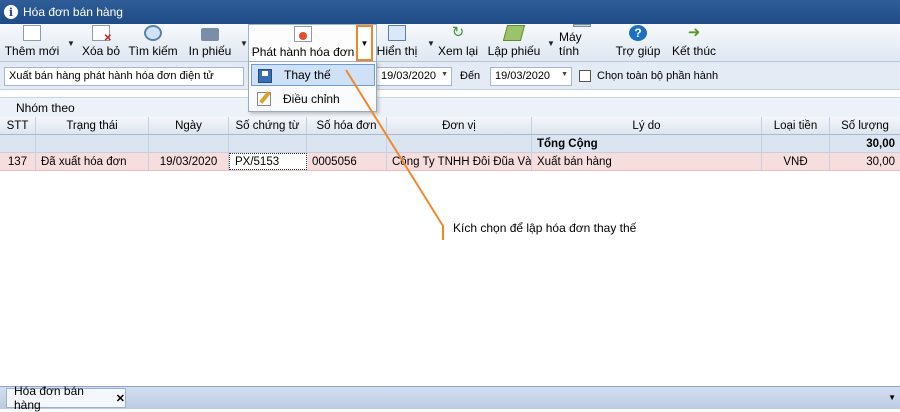  I want to click on callout-text: Kích chọn để lập hóa đơn thay thế, so click(545, 228).